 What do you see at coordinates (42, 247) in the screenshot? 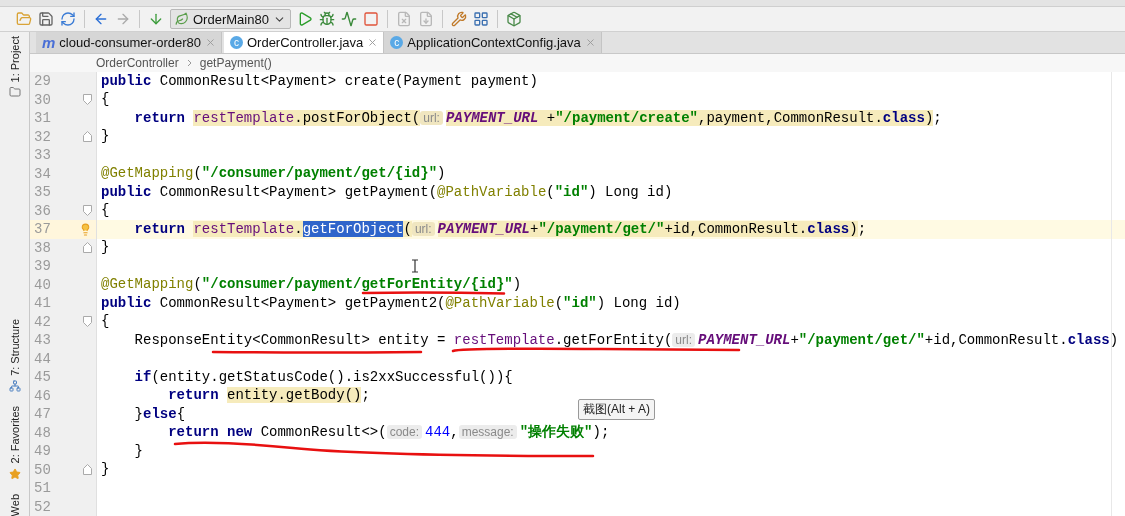
I see `line-number: 38` at bounding box center [42, 247].